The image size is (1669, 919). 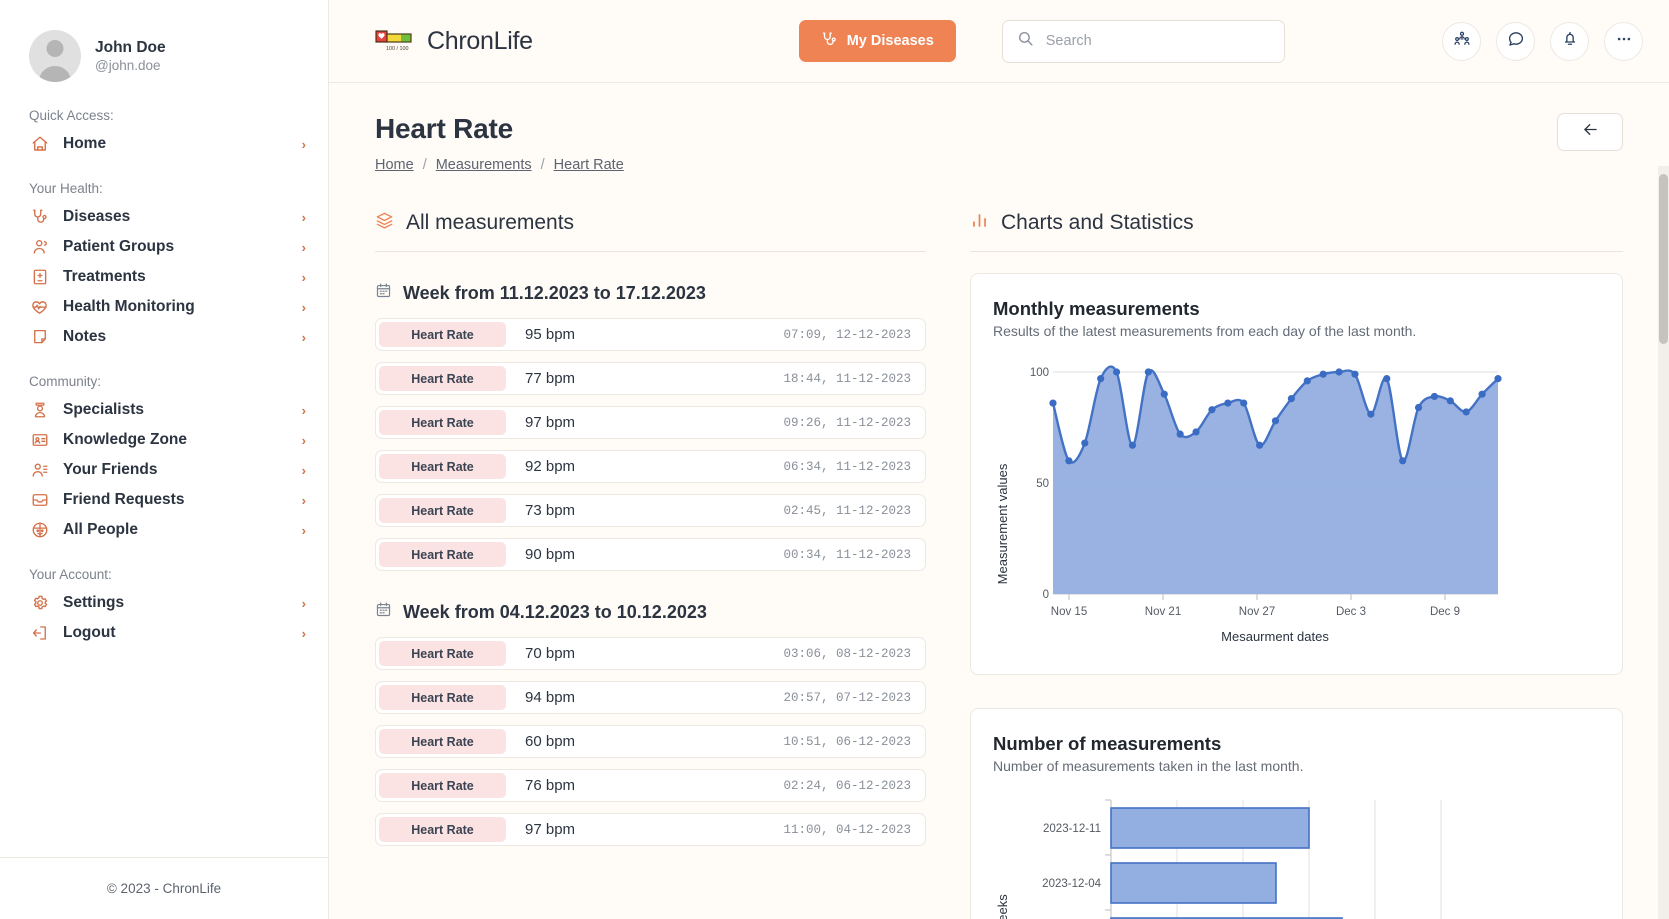 I want to click on breadcrumb-item-measurements: Measurements, so click(x=484, y=165).